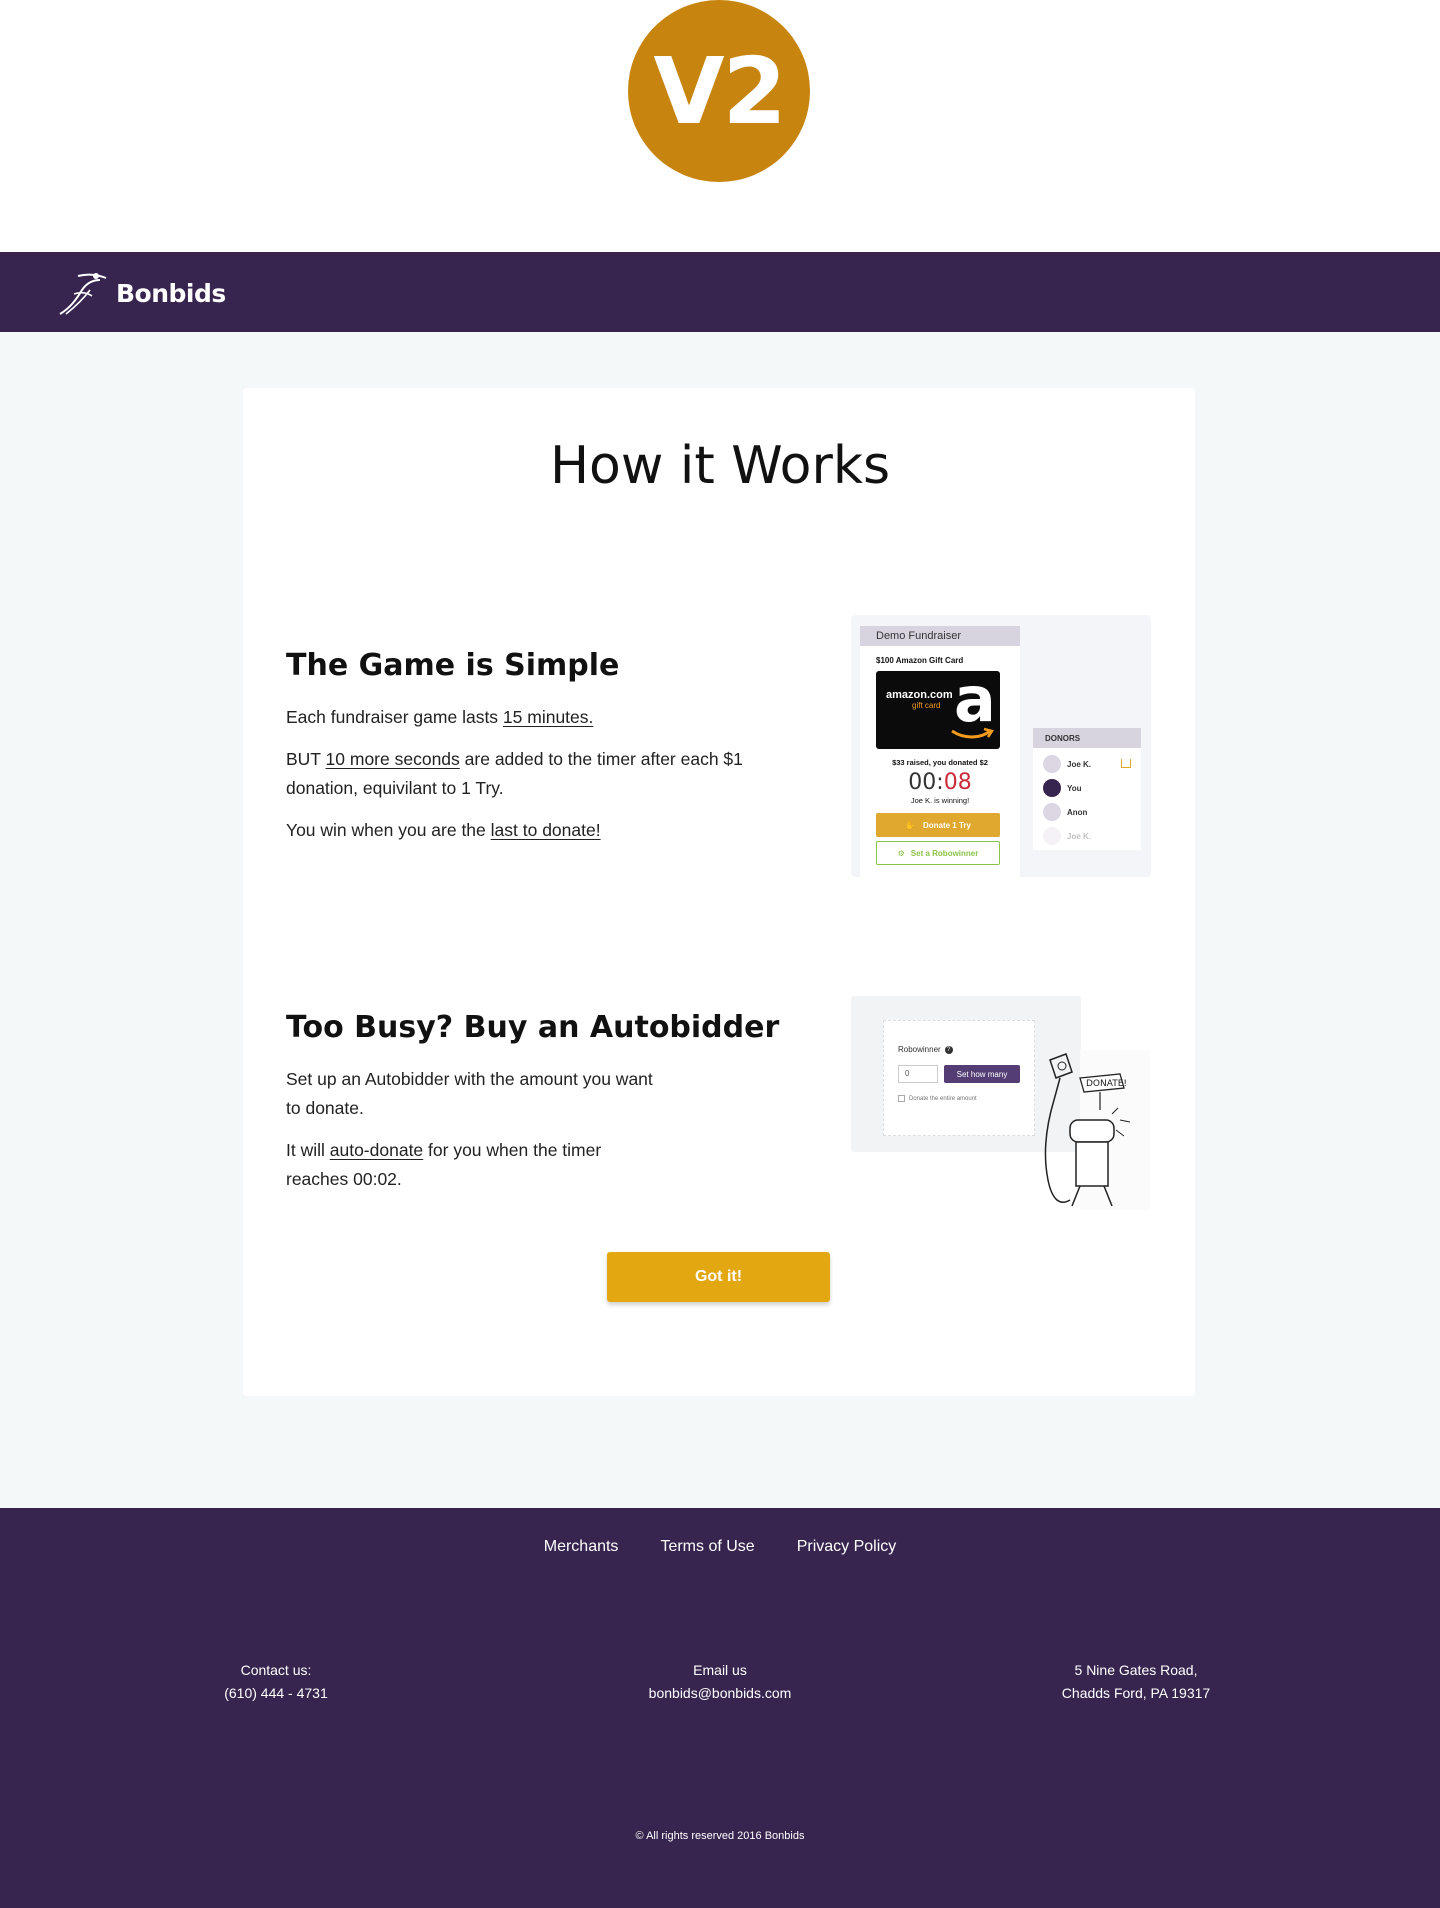  What do you see at coordinates (720, 292) in the screenshot?
I see `site-header: Bonbids` at bounding box center [720, 292].